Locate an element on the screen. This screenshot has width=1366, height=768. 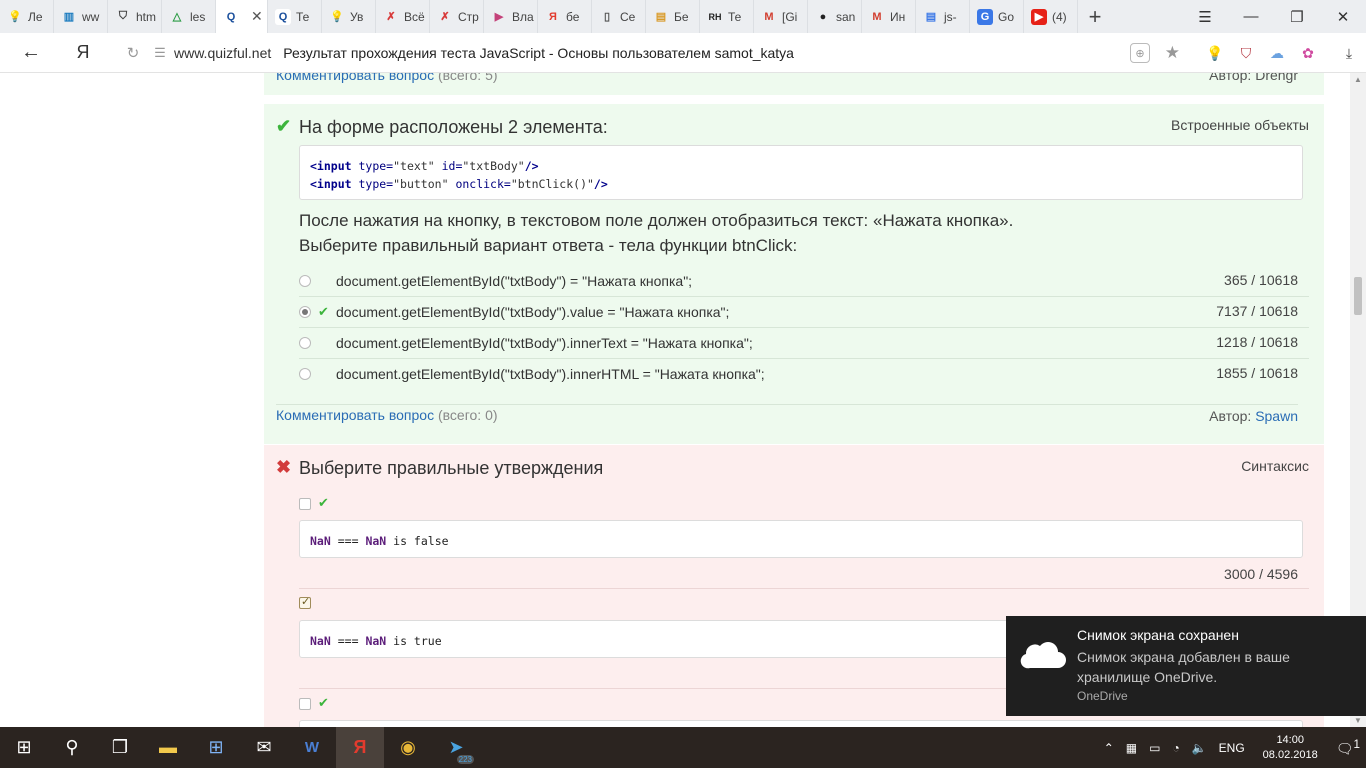
task-view-icon: ❐ is located at coordinates (120, 747).